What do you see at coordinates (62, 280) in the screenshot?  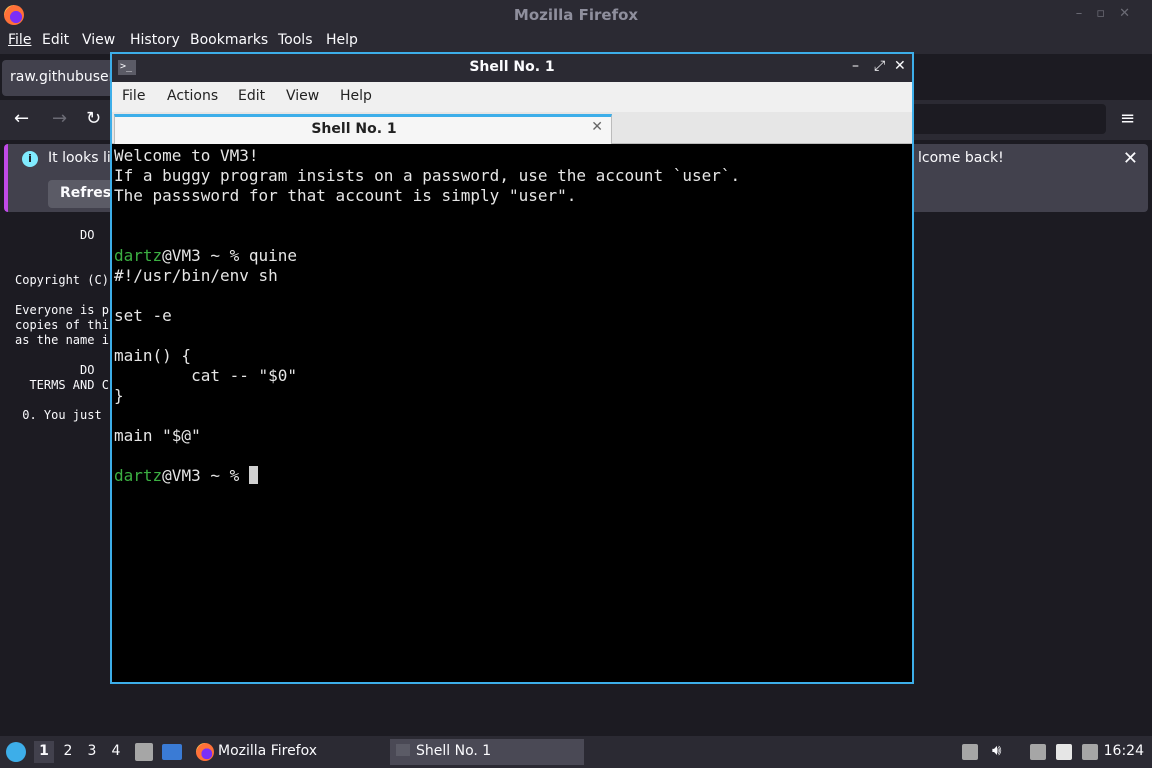 I see `doc-line: Copyright (C)` at bounding box center [62, 280].